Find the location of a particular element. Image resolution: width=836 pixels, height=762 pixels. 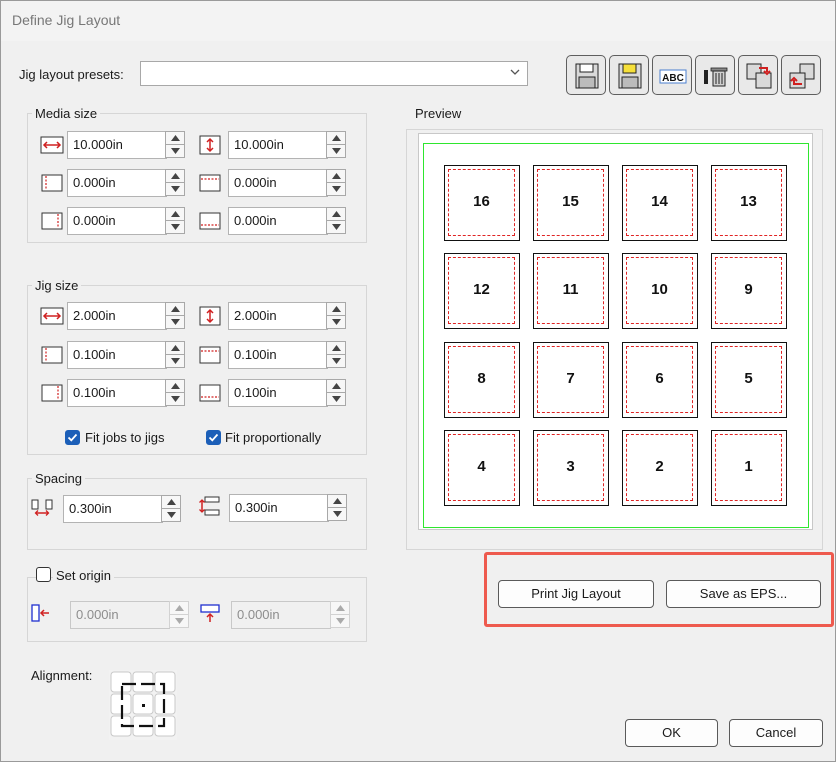

media-height-spinner is located at coordinates (336, 145).